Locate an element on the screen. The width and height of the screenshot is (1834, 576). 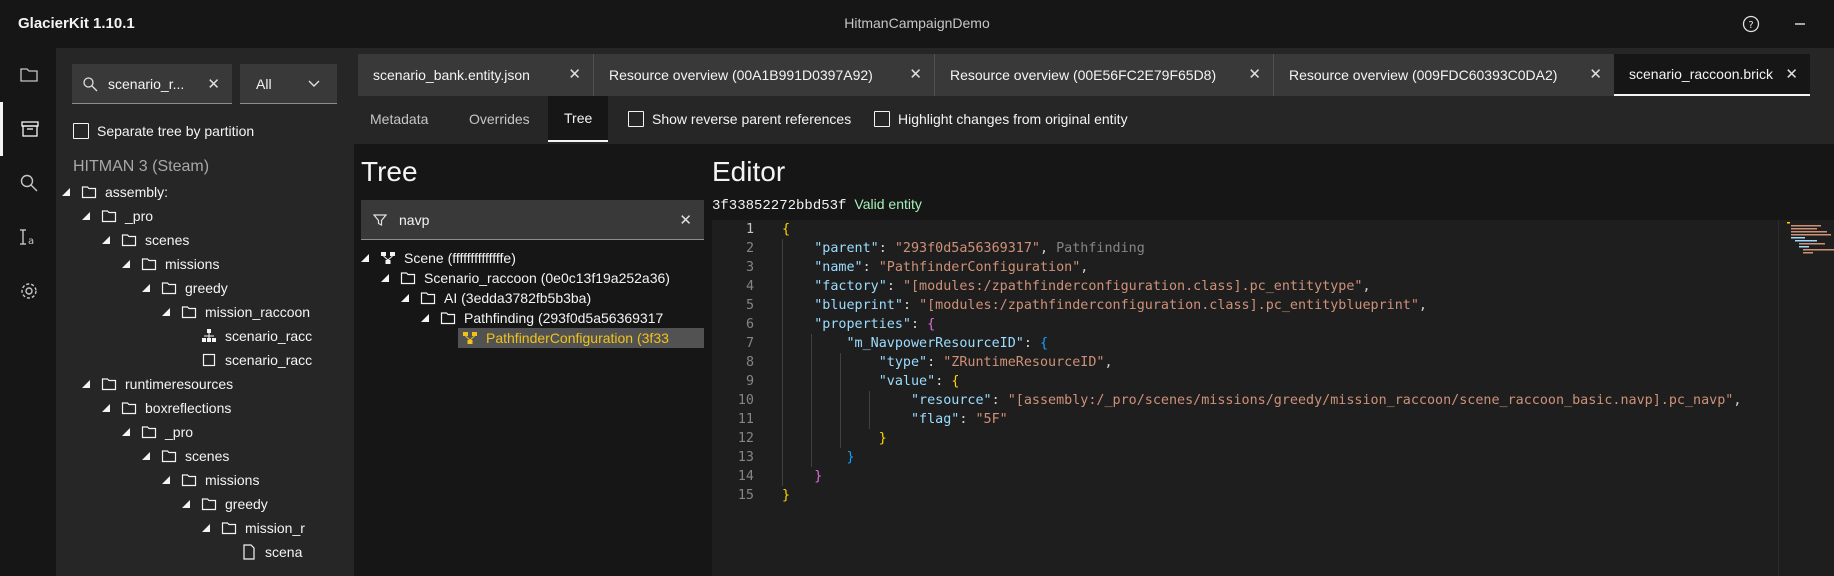
tab-metadata: Metadata is located at coordinates (399, 119).